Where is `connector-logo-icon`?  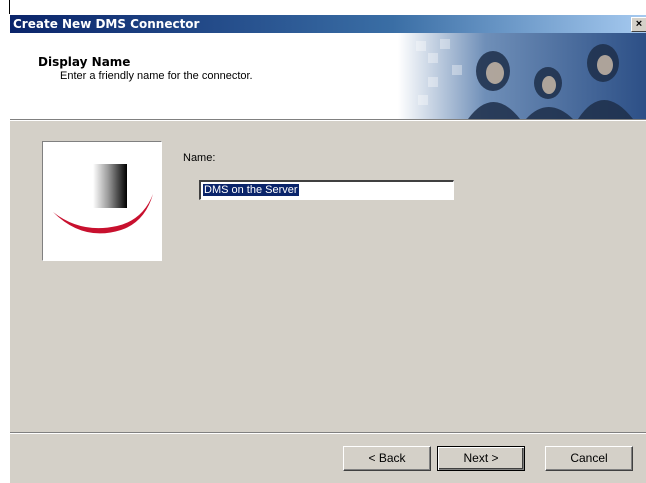 connector-logo-icon is located at coordinates (103, 199).